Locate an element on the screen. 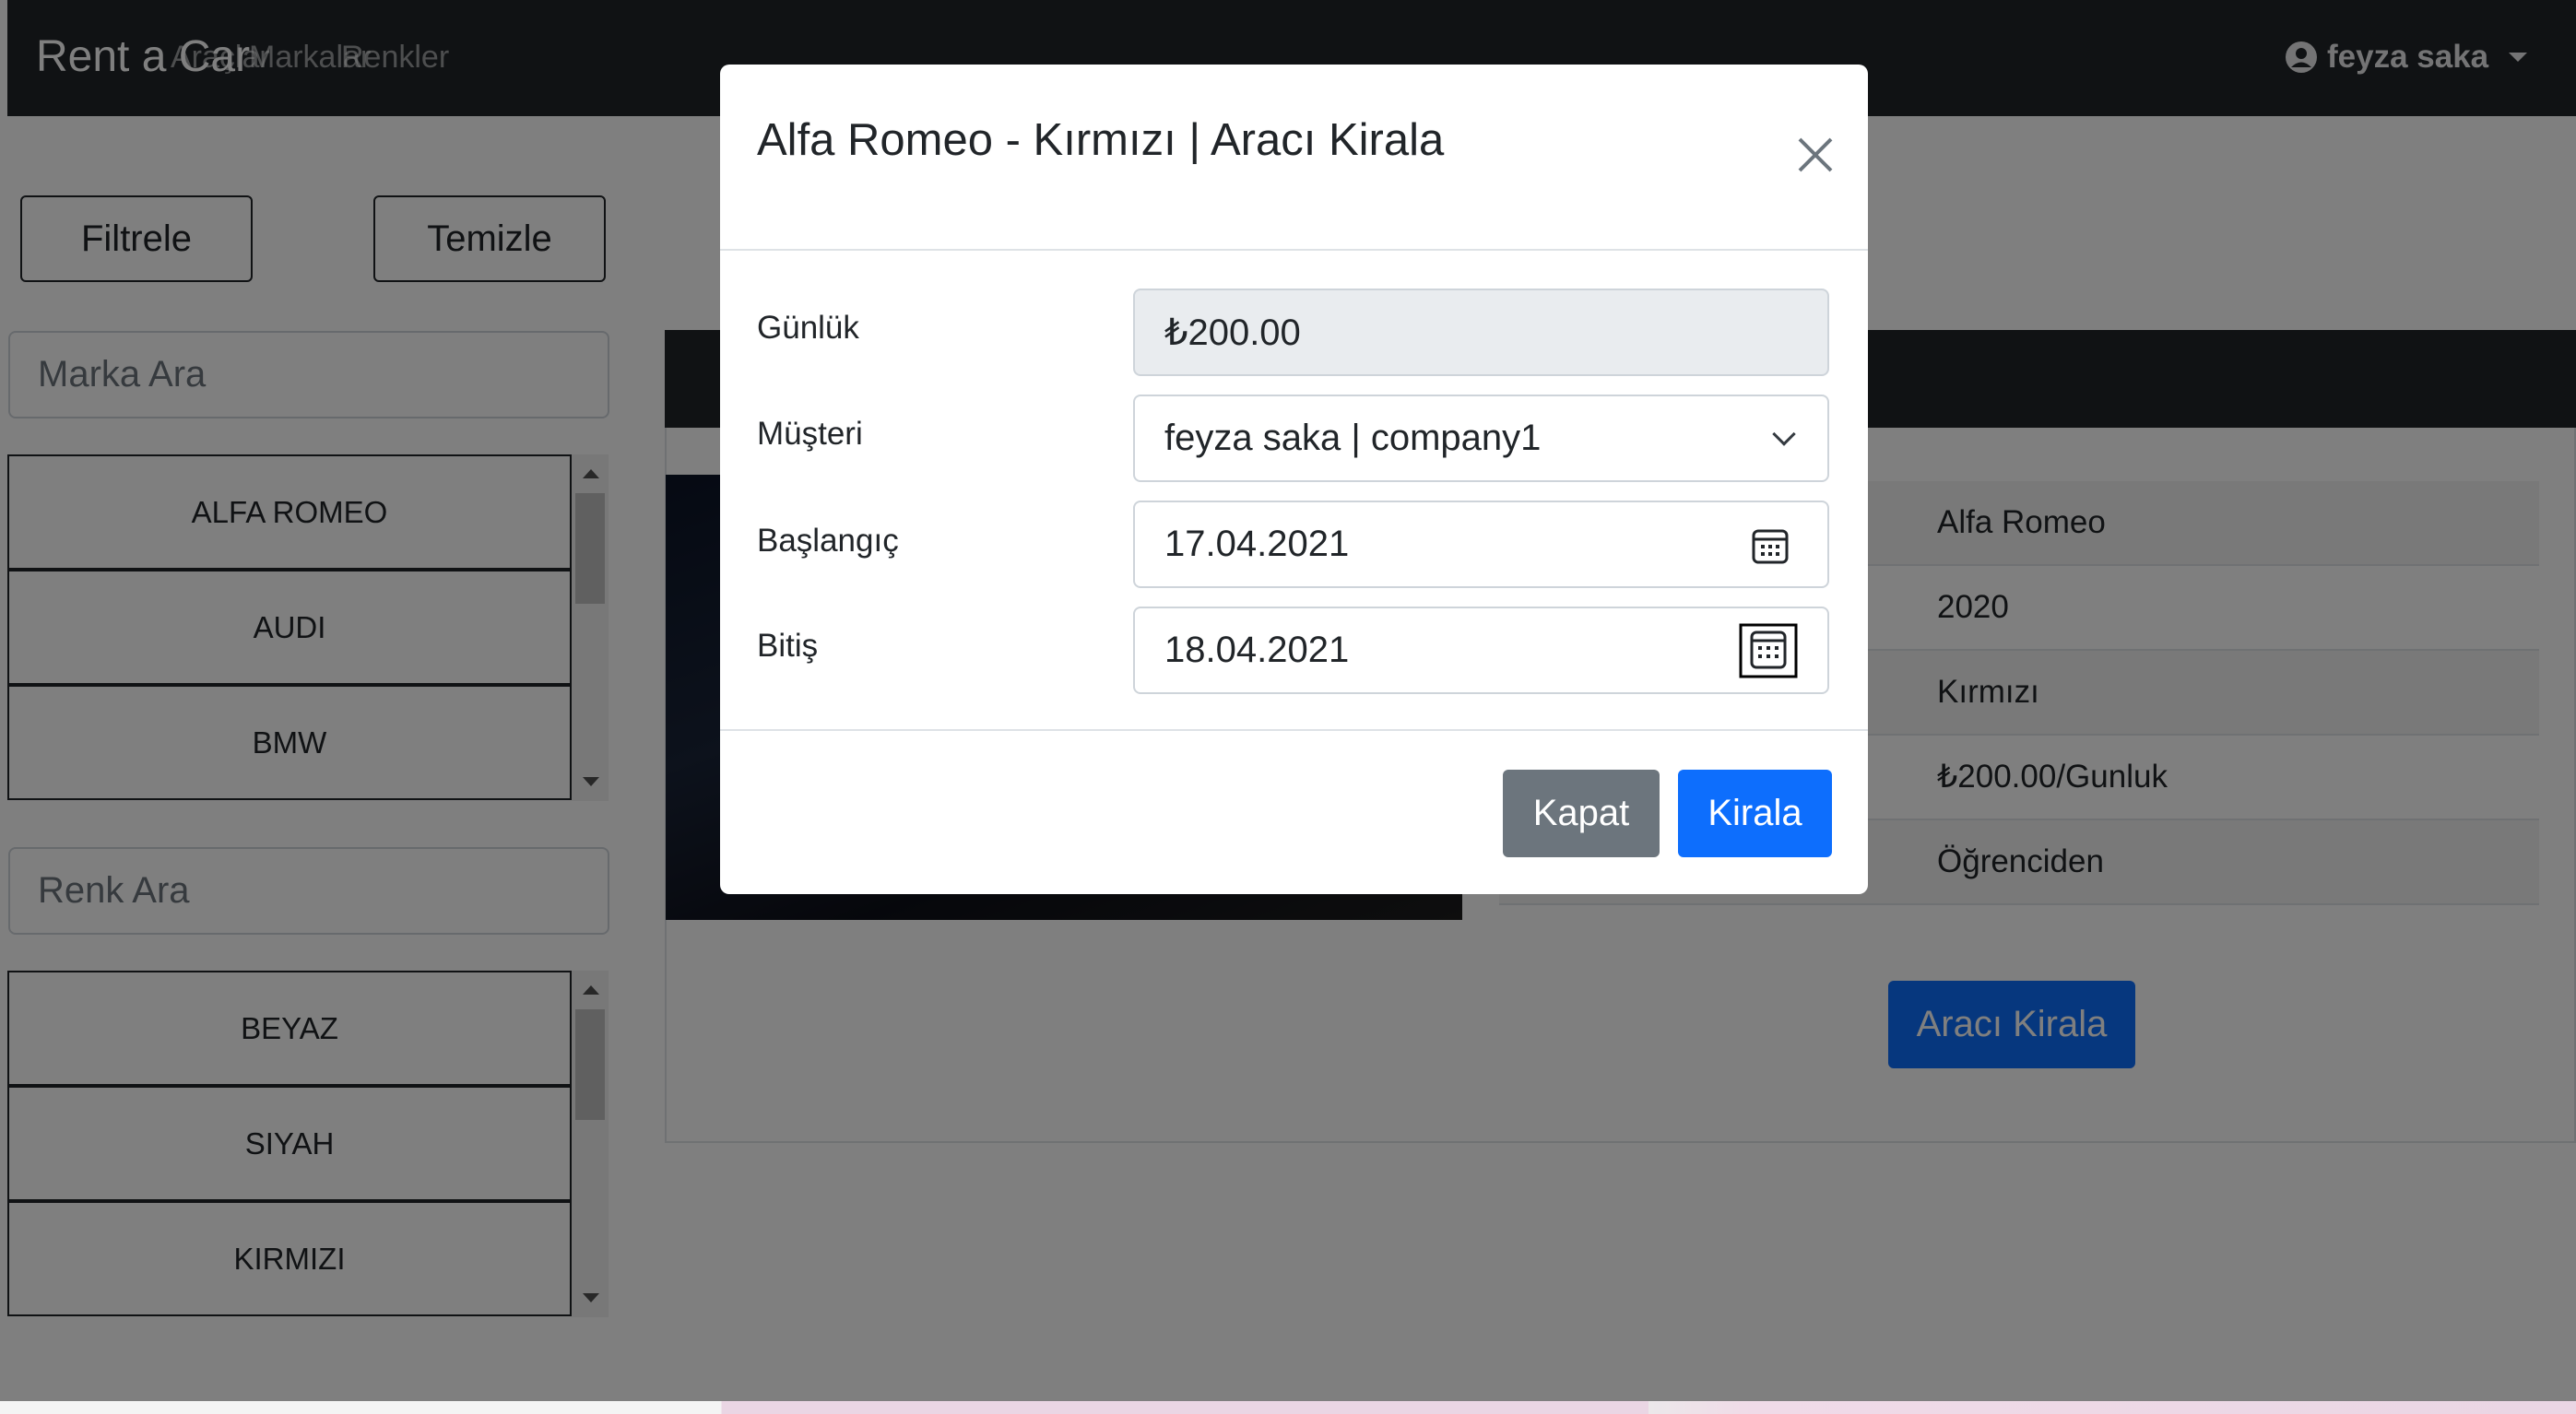 The image size is (2576, 1414). start-date-value: 17.04.2021 is located at coordinates (1257, 544).